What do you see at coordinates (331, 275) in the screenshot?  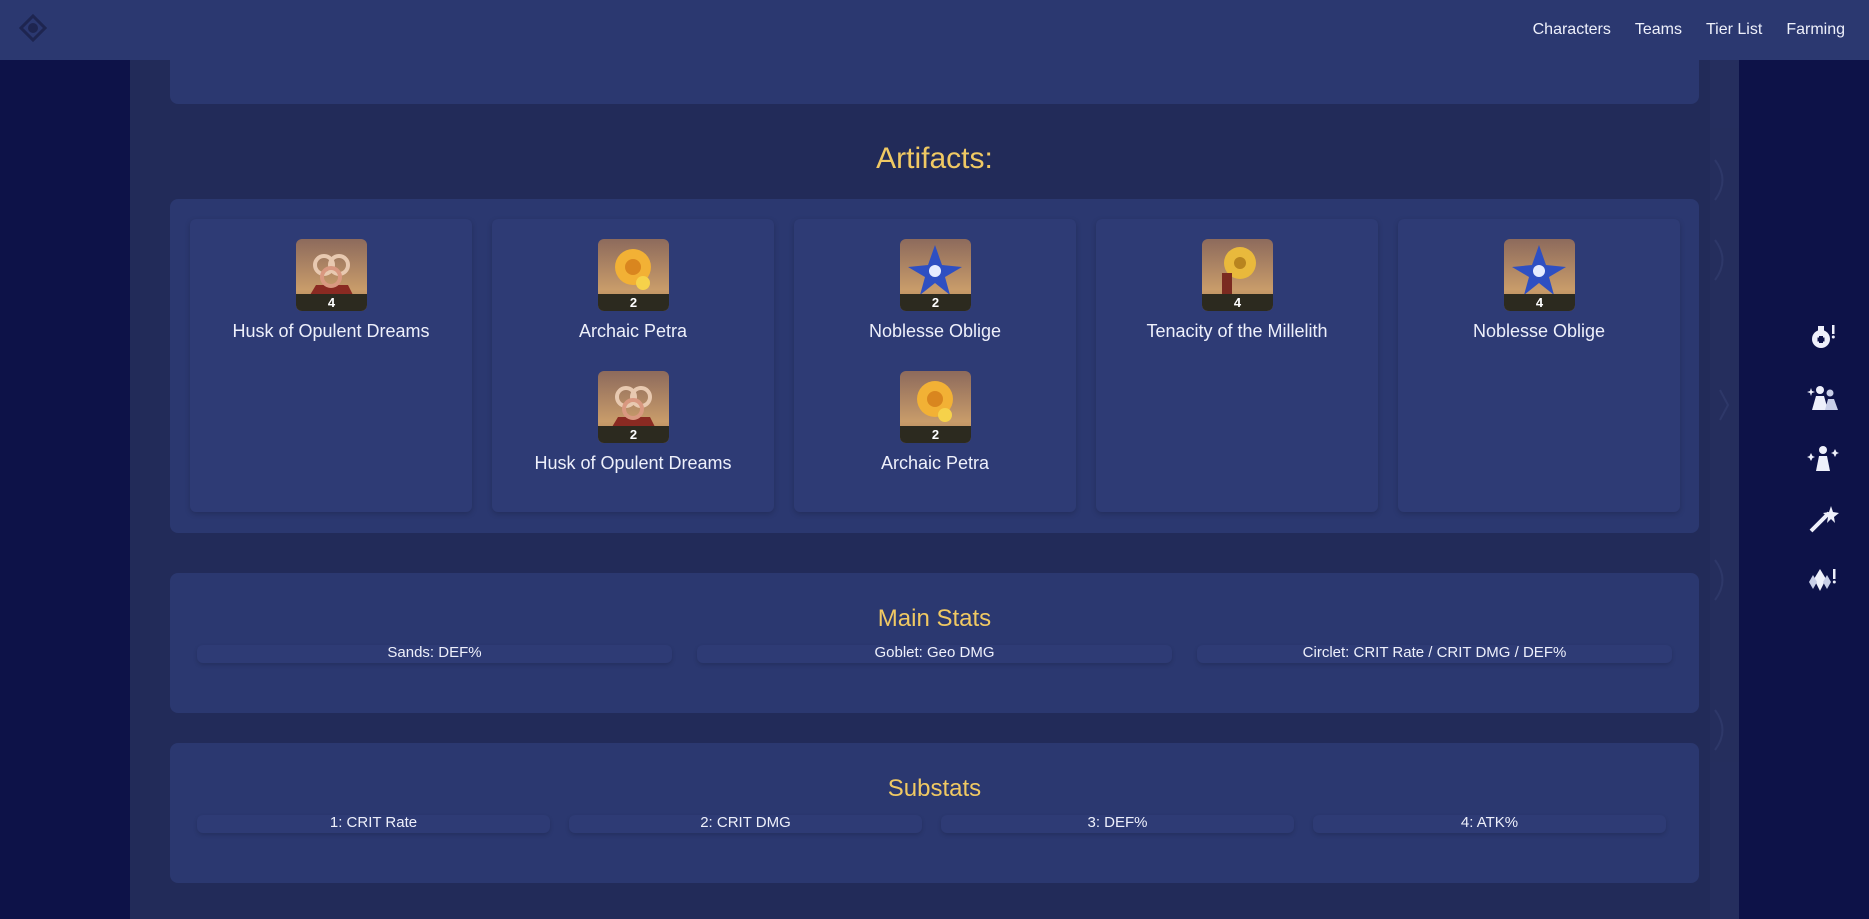 I see `husk-icon: 4` at bounding box center [331, 275].